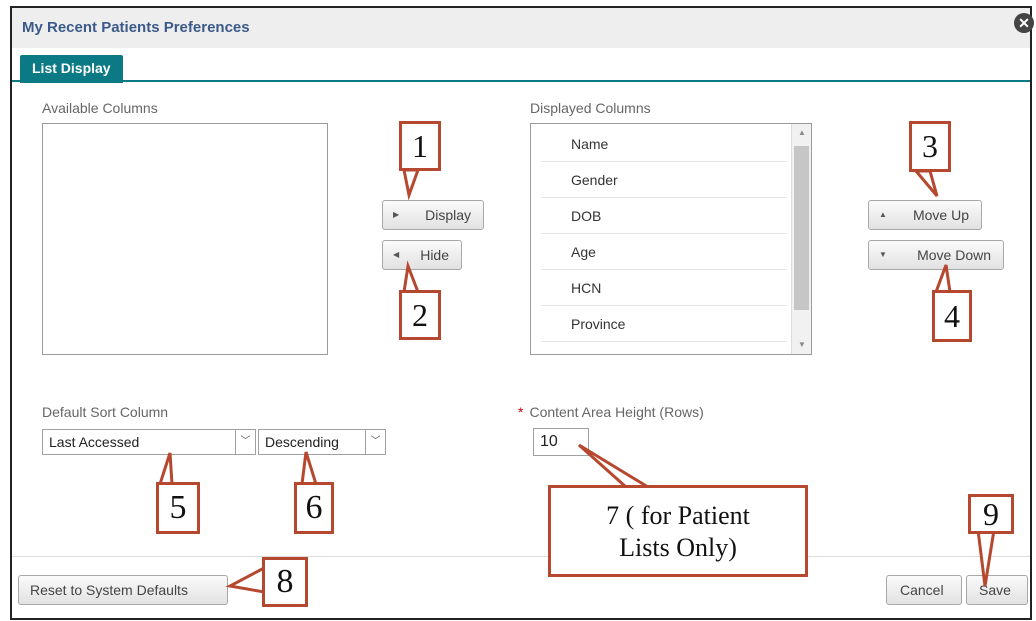  Describe the element at coordinates (664, 324) in the screenshot. I see `list-item: Province` at that location.